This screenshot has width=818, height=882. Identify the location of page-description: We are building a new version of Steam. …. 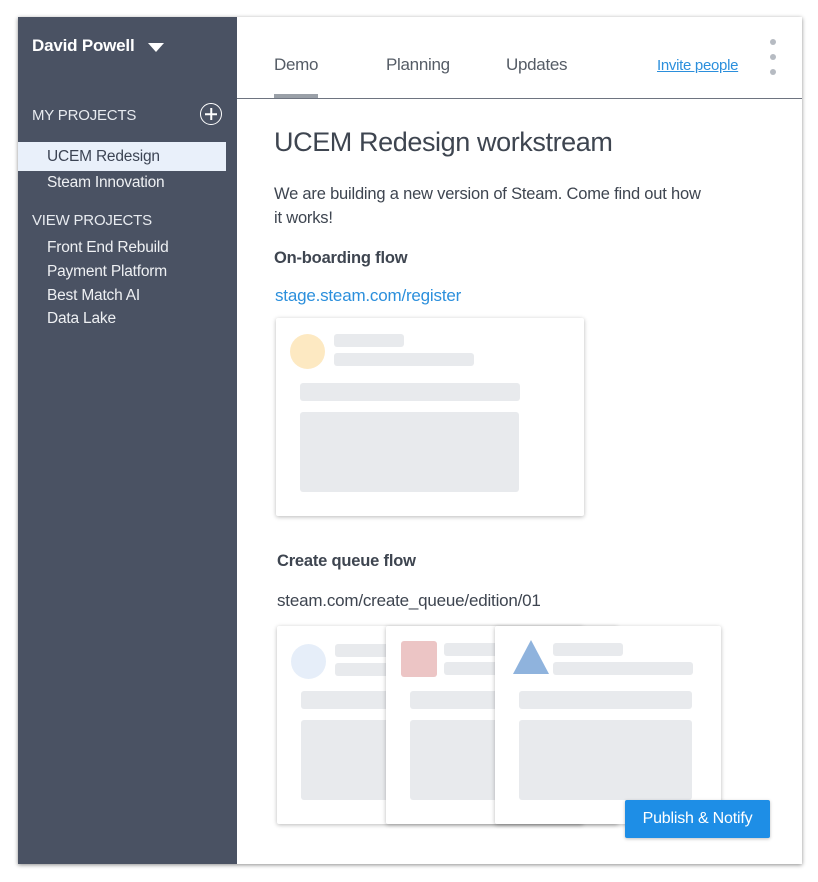
(487, 206).